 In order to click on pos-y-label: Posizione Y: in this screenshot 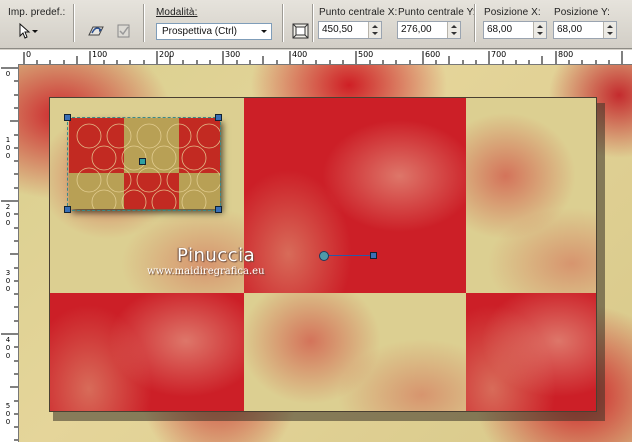, I will do `click(582, 12)`.